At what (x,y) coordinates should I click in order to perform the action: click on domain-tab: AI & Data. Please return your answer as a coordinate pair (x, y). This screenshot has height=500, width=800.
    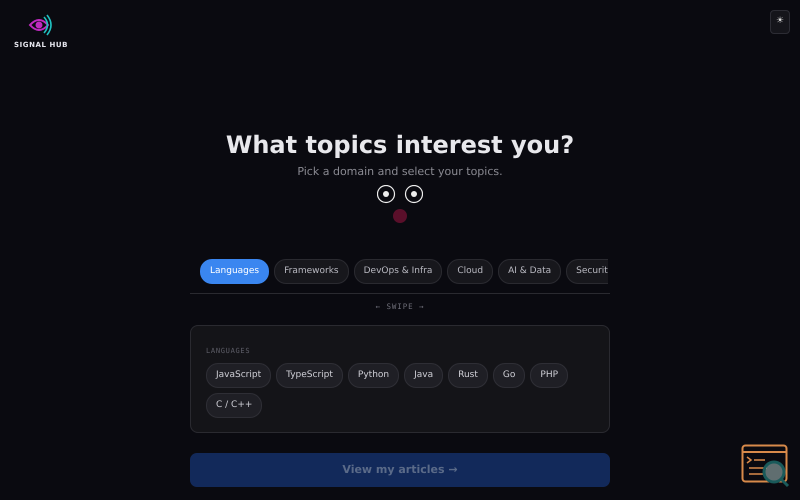
    Looking at the image, I should click on (530, 271).